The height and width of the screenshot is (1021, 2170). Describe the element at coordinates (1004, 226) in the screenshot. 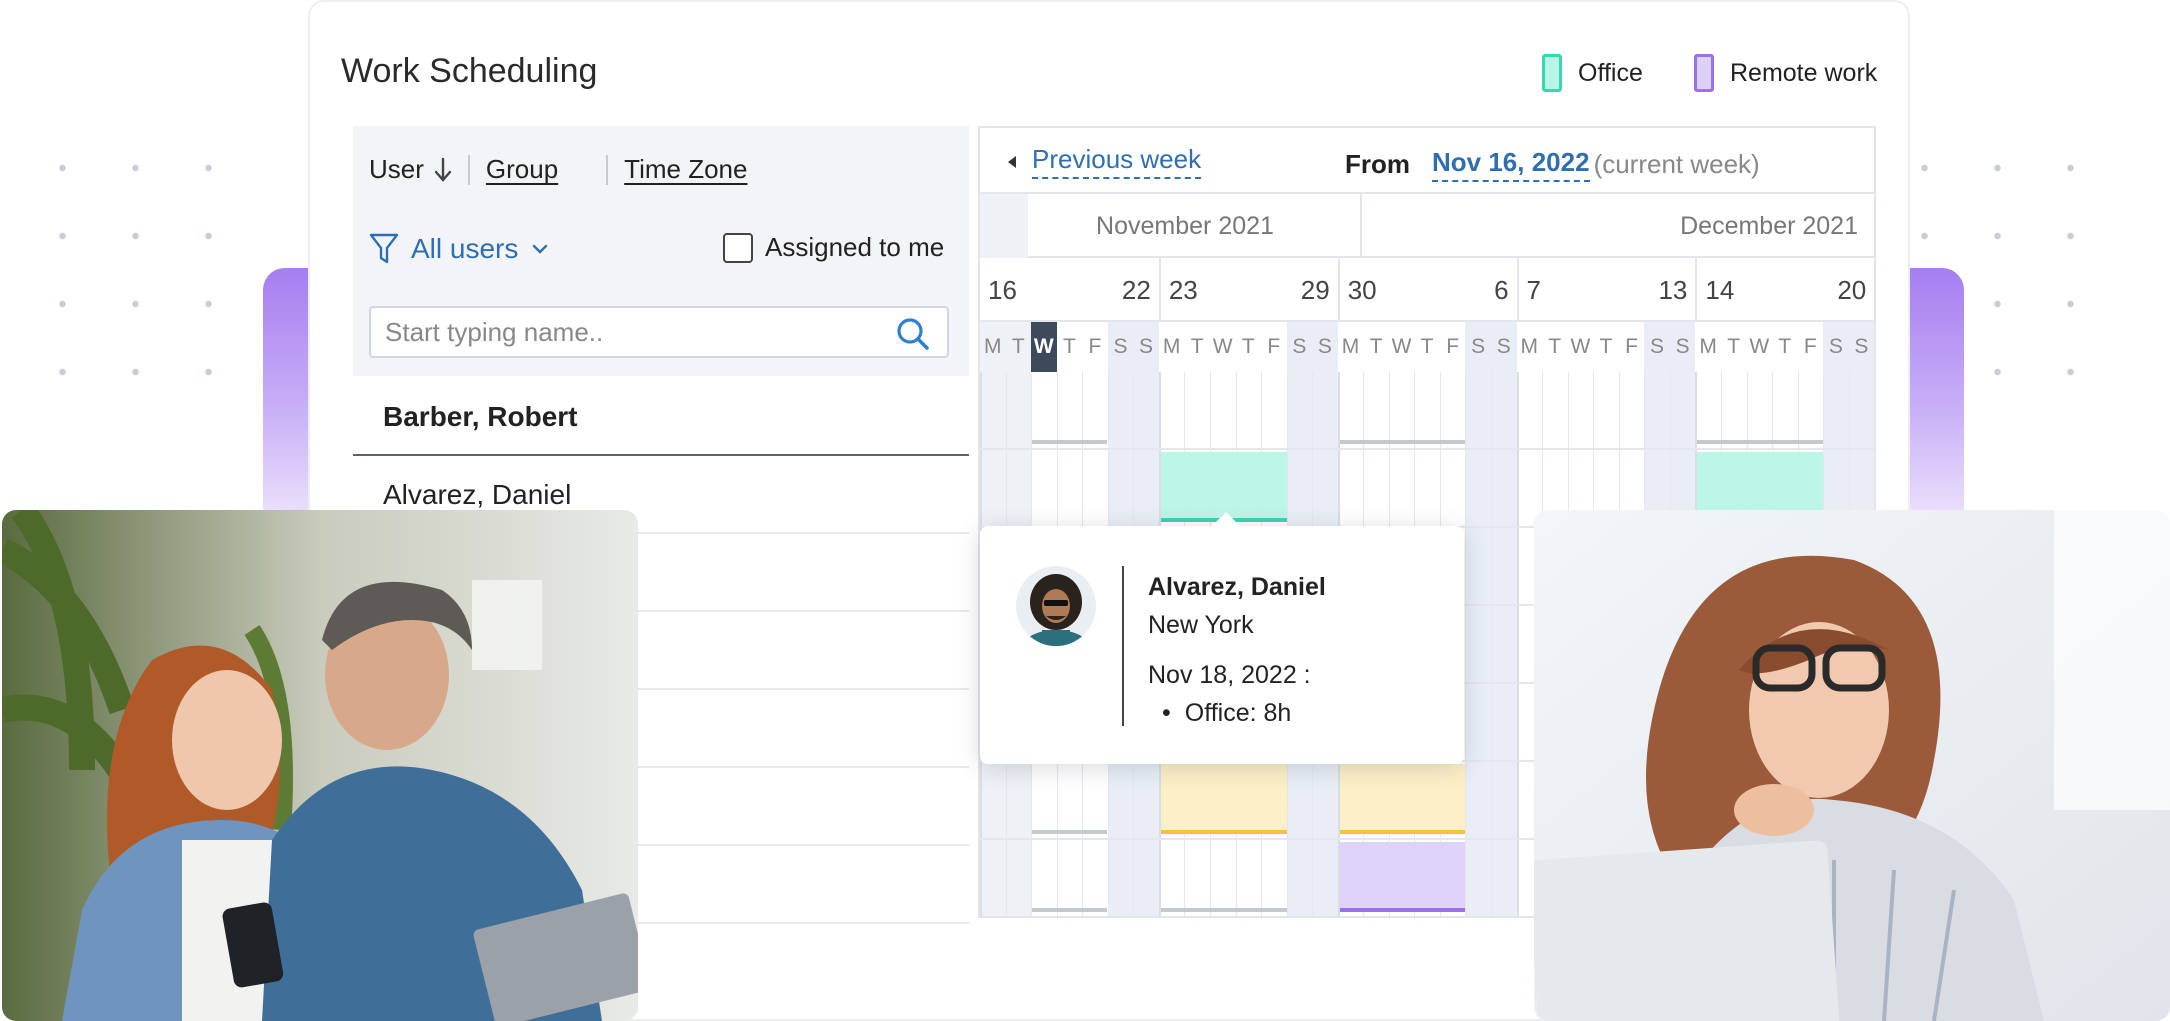

I see `month-header-left-shade` at that location.